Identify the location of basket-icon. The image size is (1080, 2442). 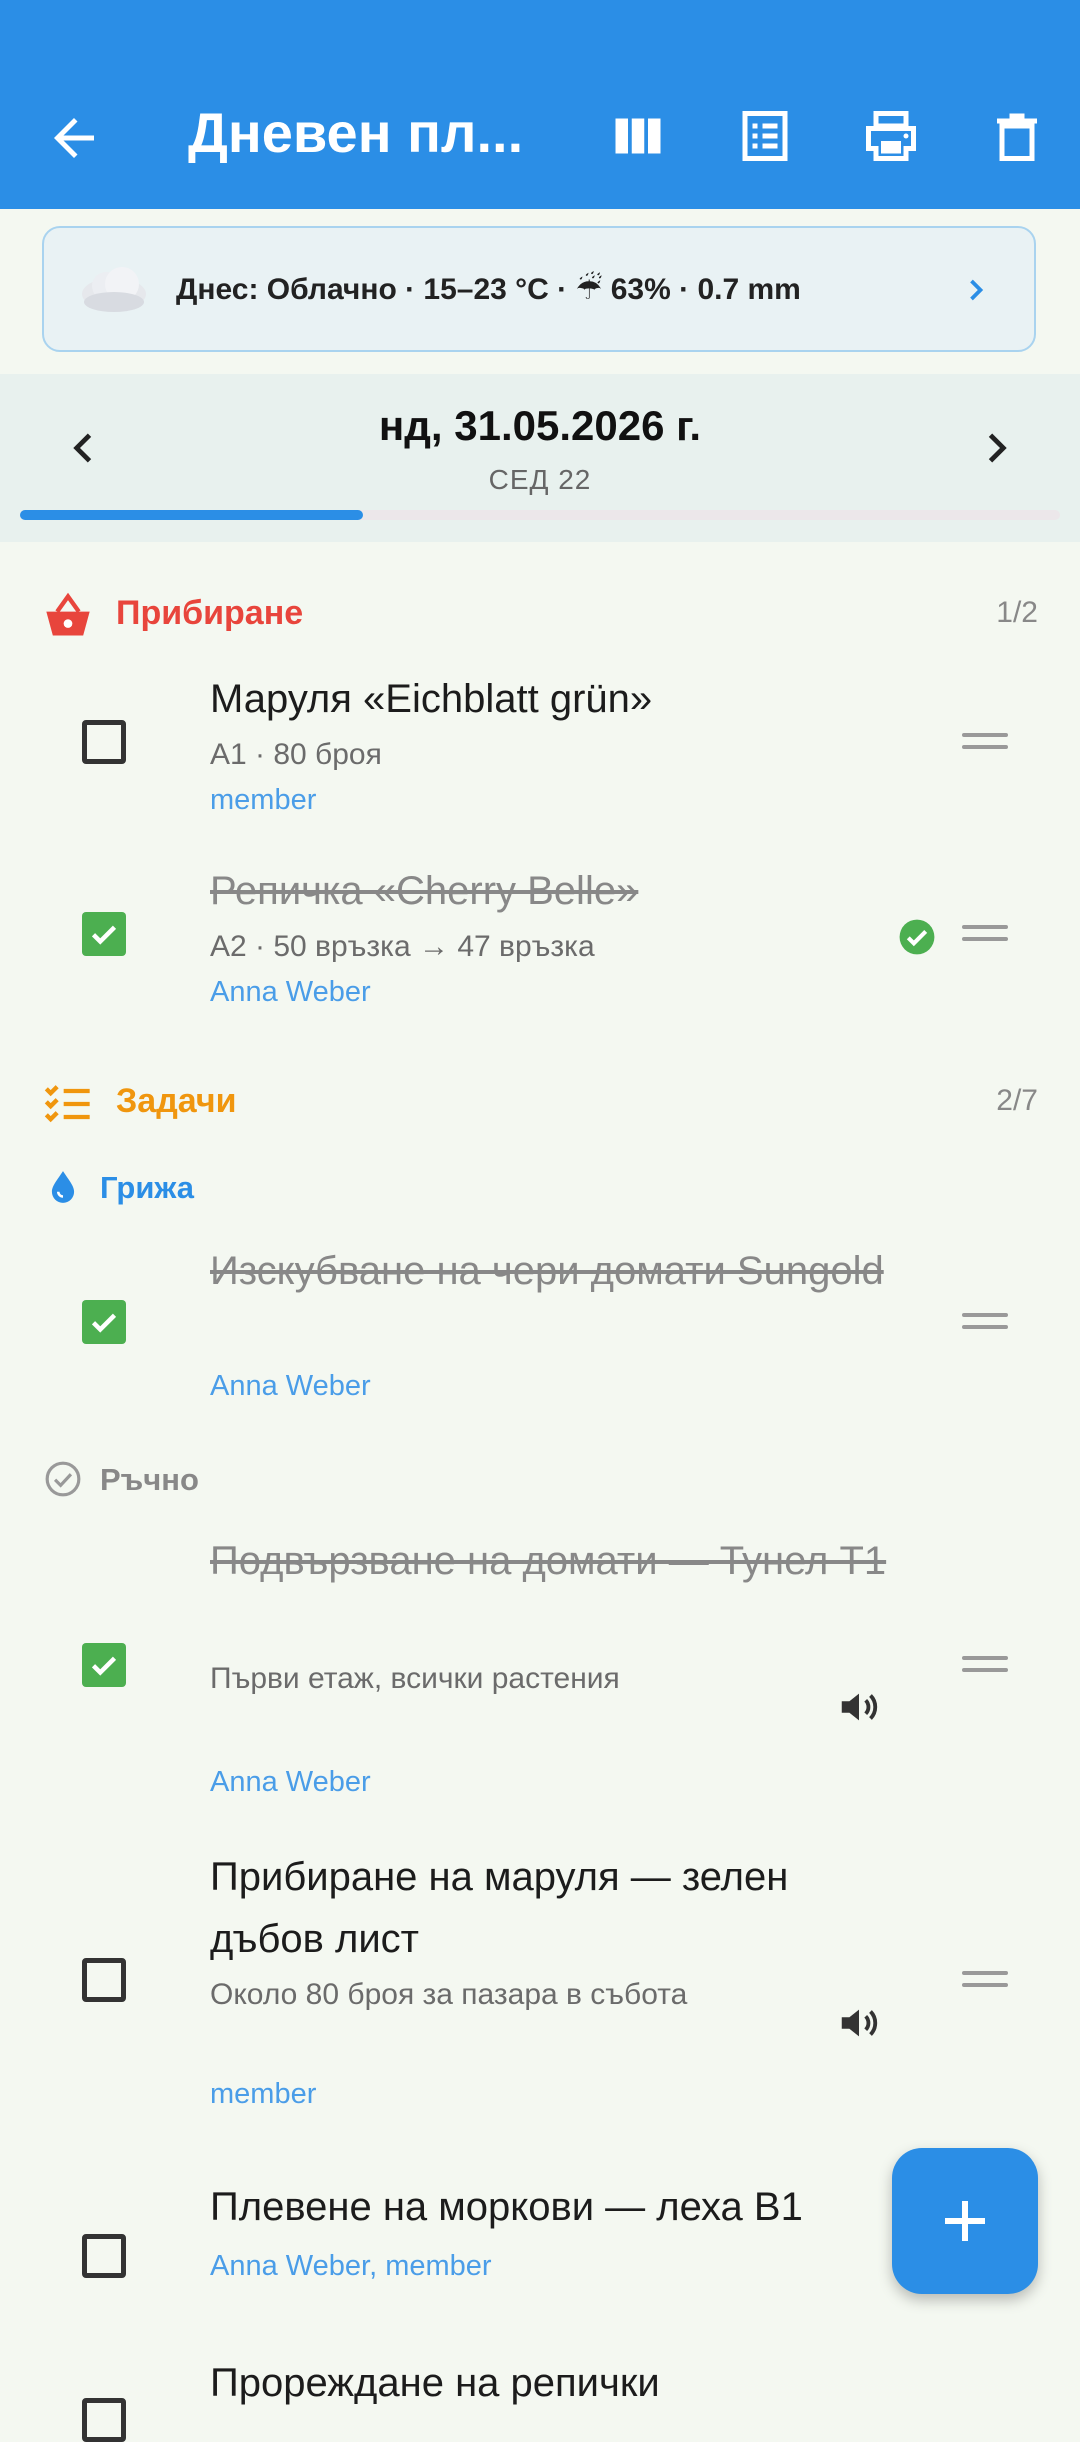
(68, 614).